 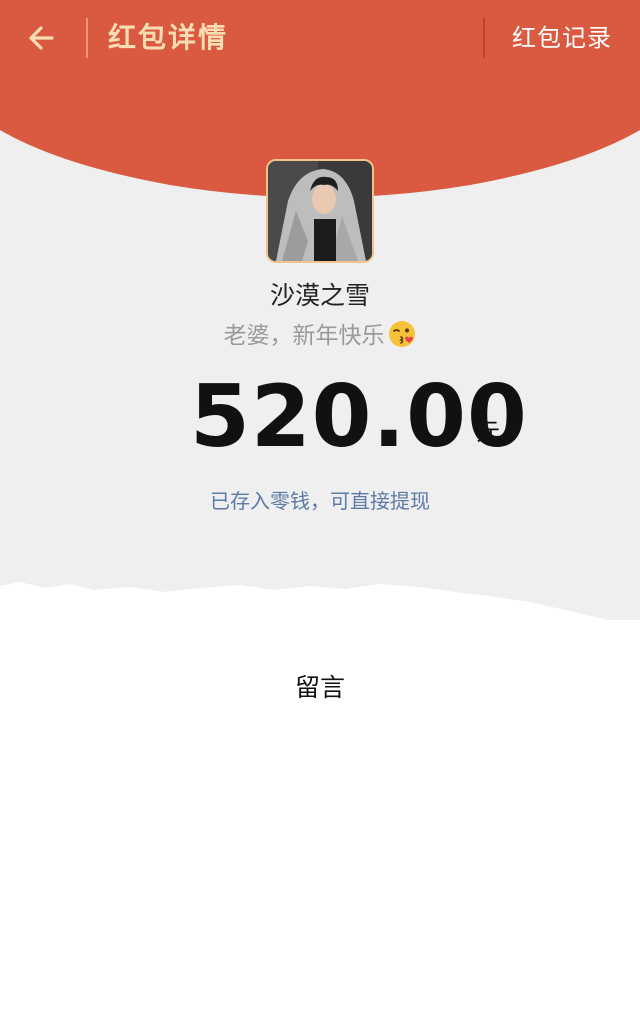 What do you see at coordinates (304, 336) in the screenshot?
I see `greeting-text: 老婆，新年快乐` at bounding box center [304, 336].